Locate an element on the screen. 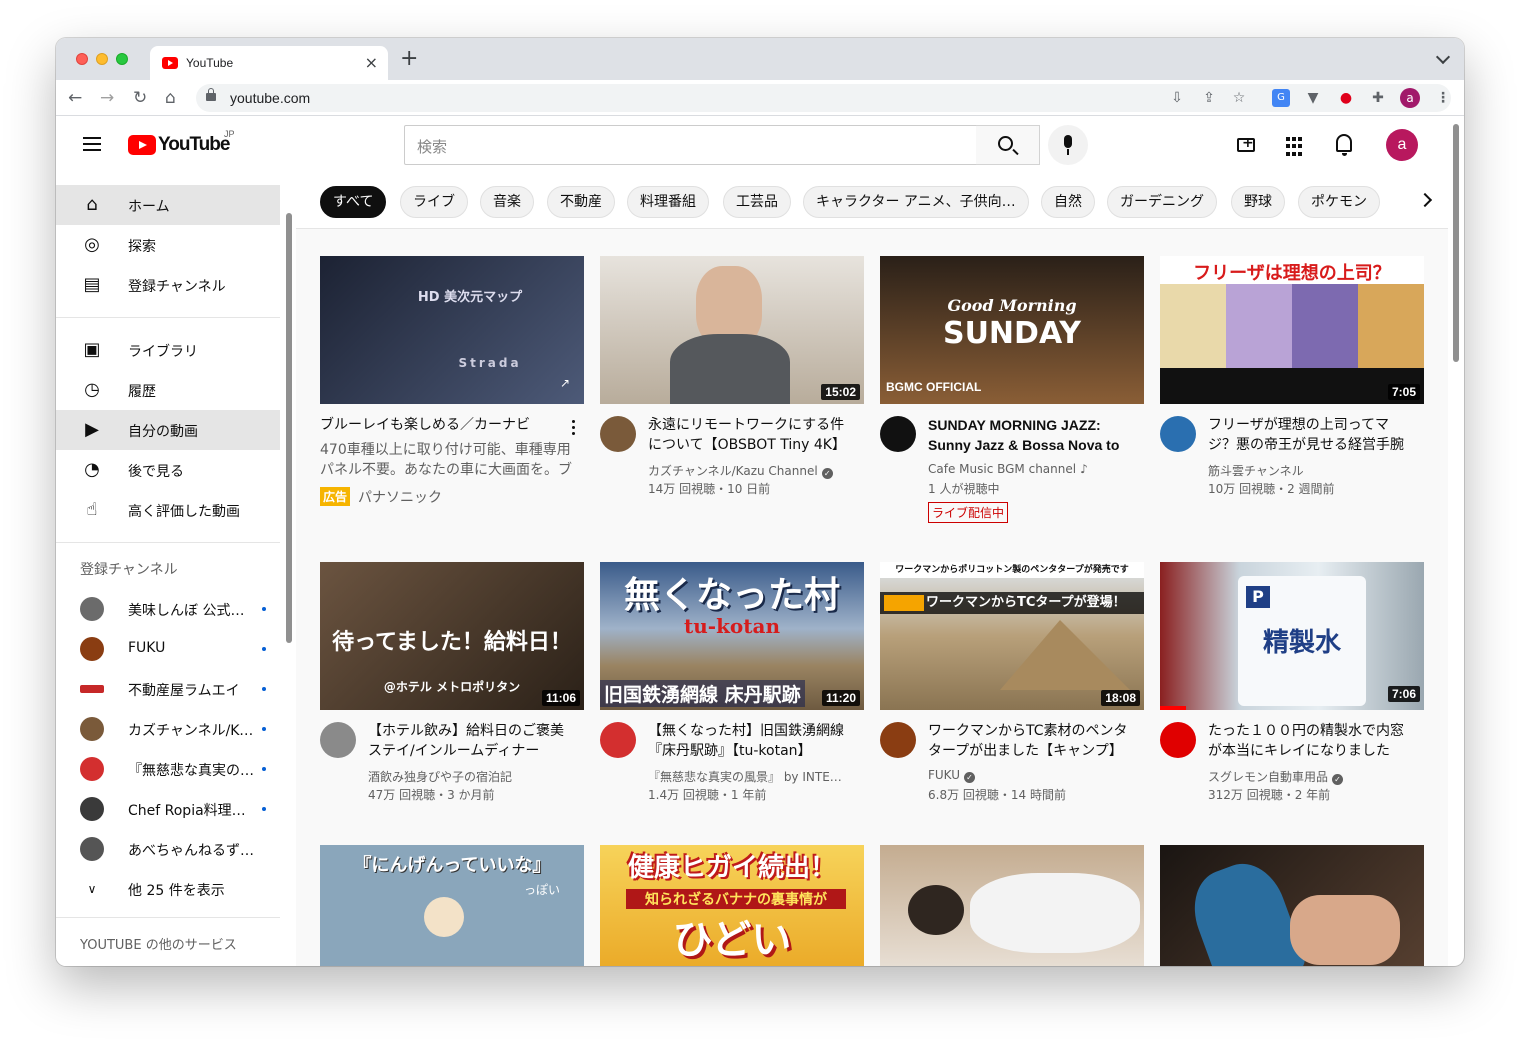  menu-hamburger-icon is located at coordinates (92, 144).